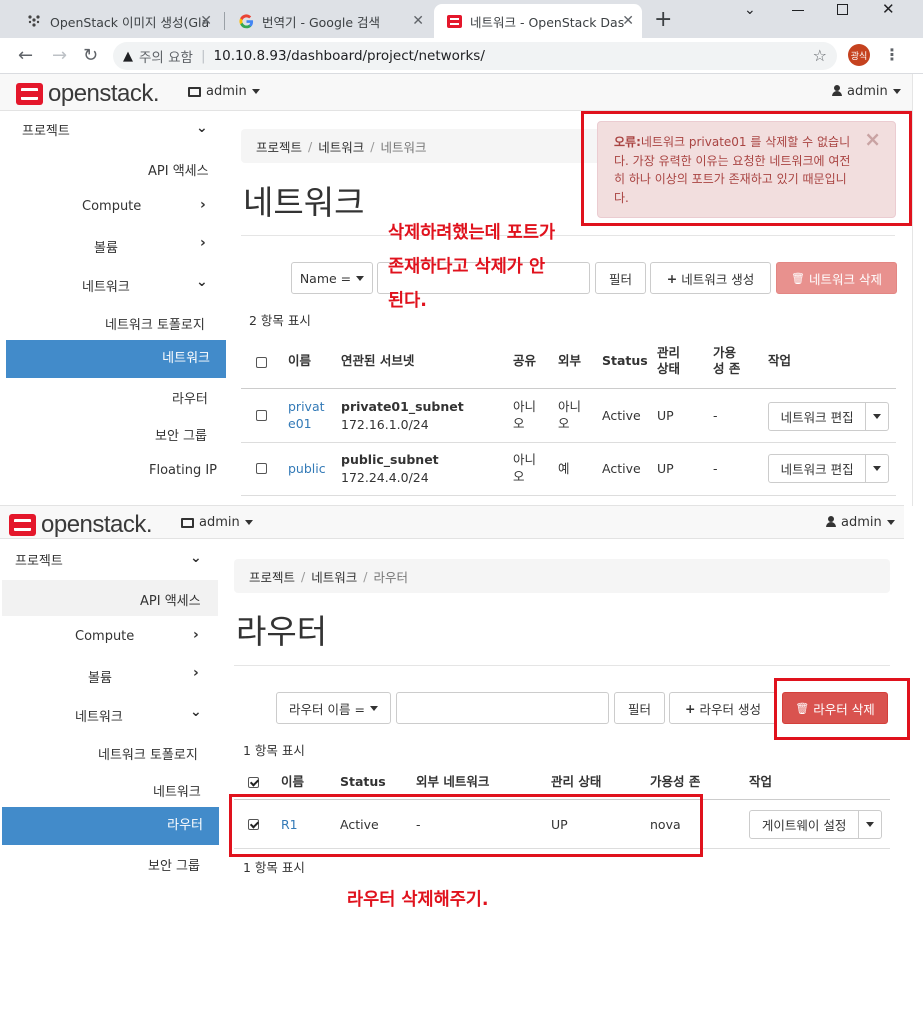 The height and width of the screenshot is (1012, 923). Describe the element at coordinates (639, 708) in the screenshot. I see `filter-button: 필터` at that location.